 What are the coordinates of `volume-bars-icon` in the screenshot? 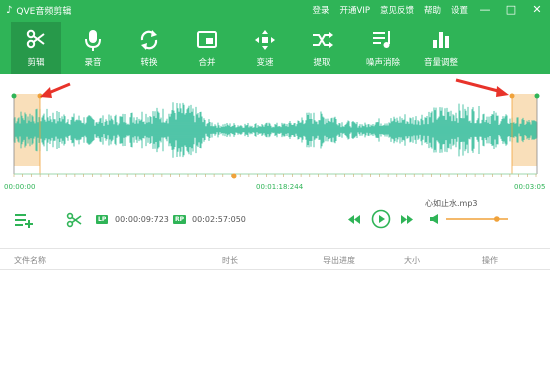 It's located at (441, 42).